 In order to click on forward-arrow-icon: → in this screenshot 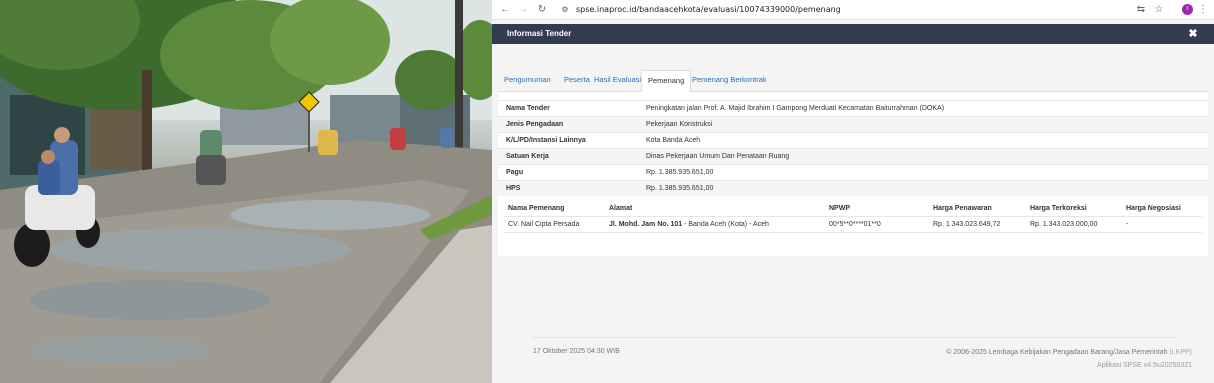, I will do `click(523, 10)`.